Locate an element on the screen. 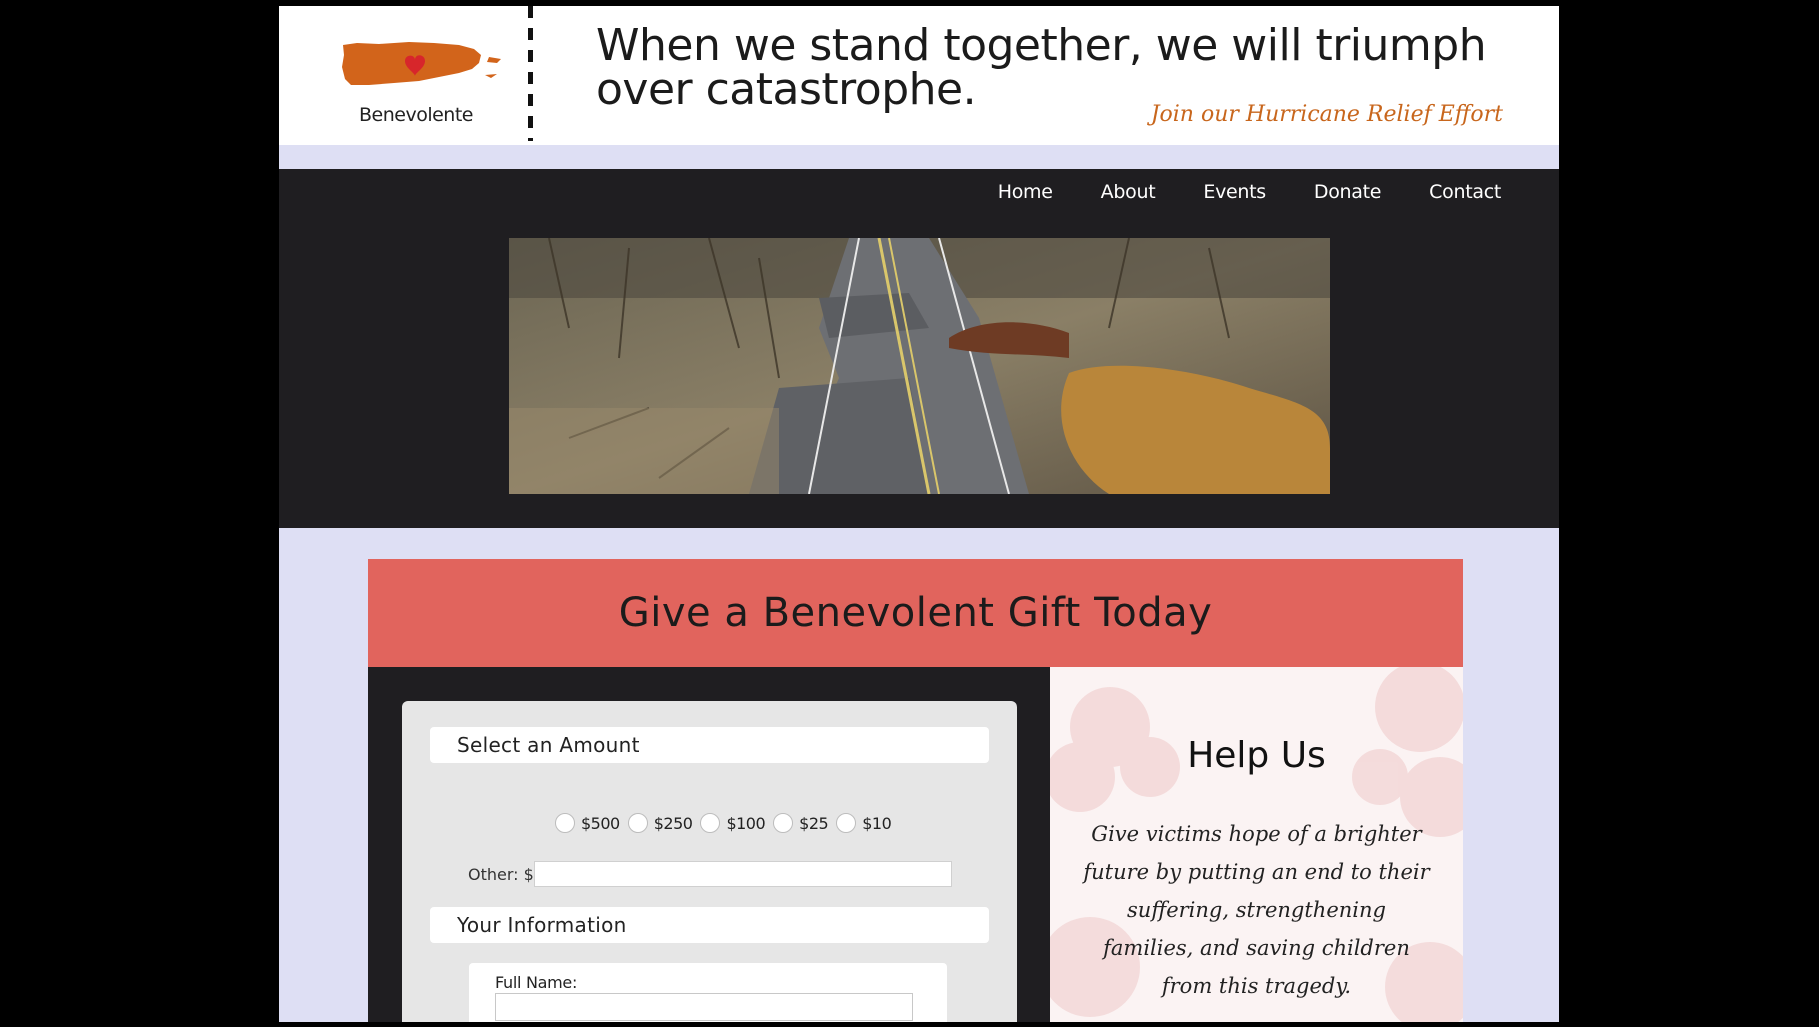  full-name-label: Full Name: is located at coordinates (536, 982).